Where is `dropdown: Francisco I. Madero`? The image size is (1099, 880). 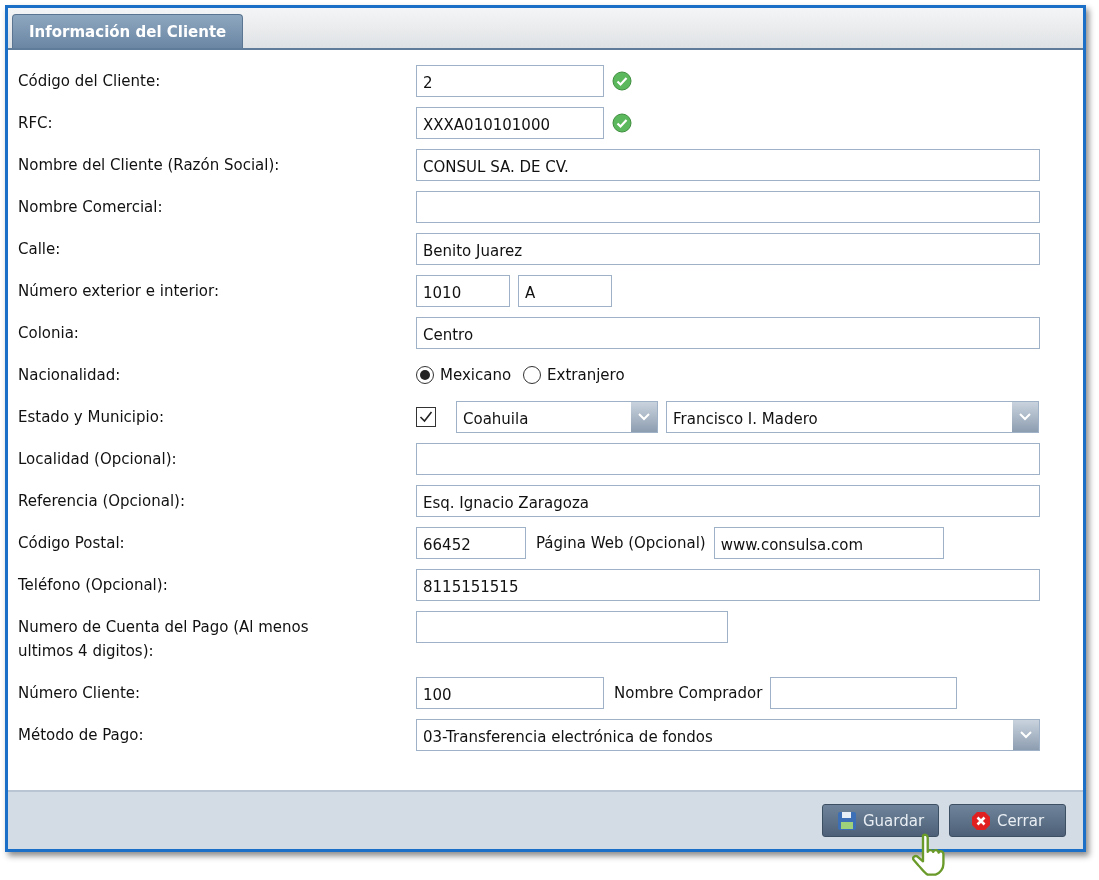 dropdown: Francisco I. Madero is located at coordinates (852, 417).